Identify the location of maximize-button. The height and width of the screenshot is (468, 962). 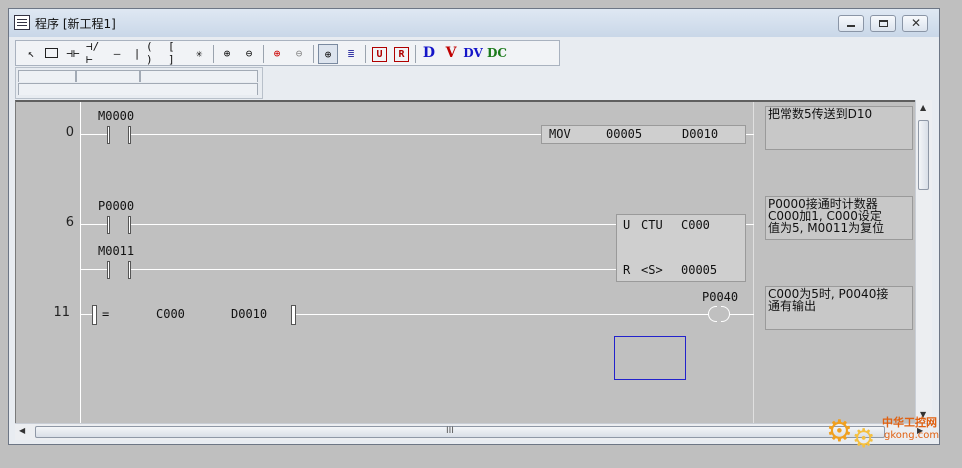
(883, 23).